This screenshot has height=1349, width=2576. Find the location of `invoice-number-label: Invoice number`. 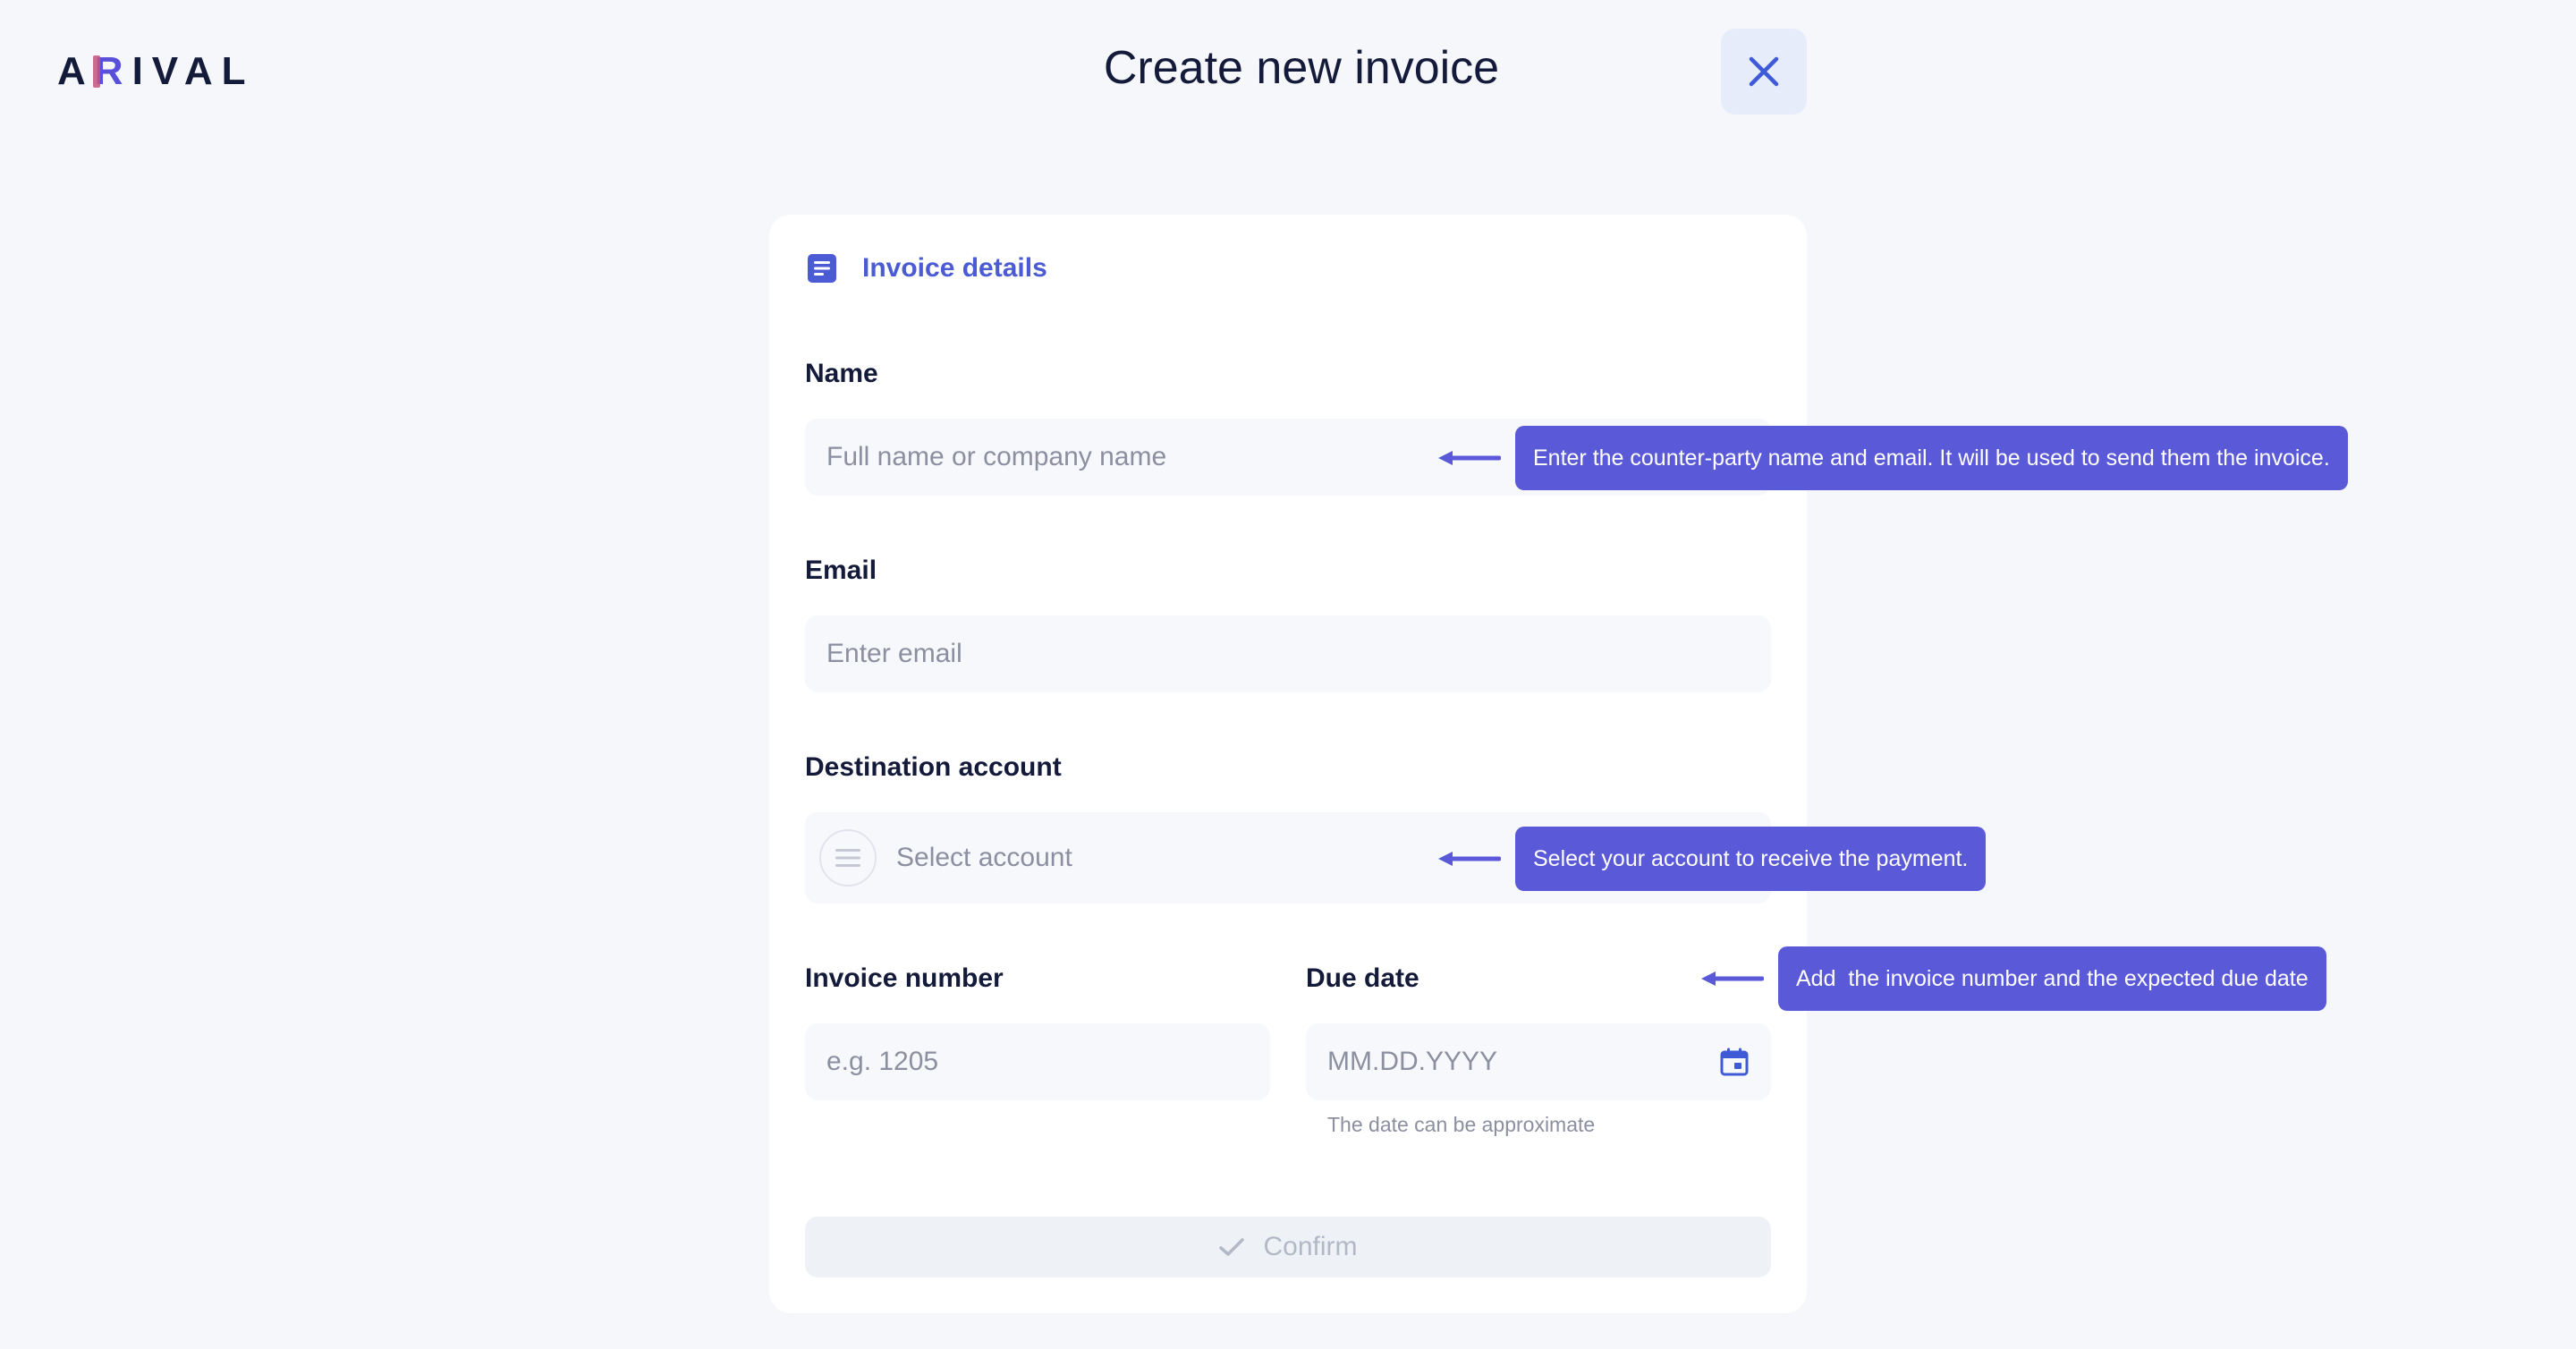

invoice-number-label: Invoice number is located at coordinates (904, 978).